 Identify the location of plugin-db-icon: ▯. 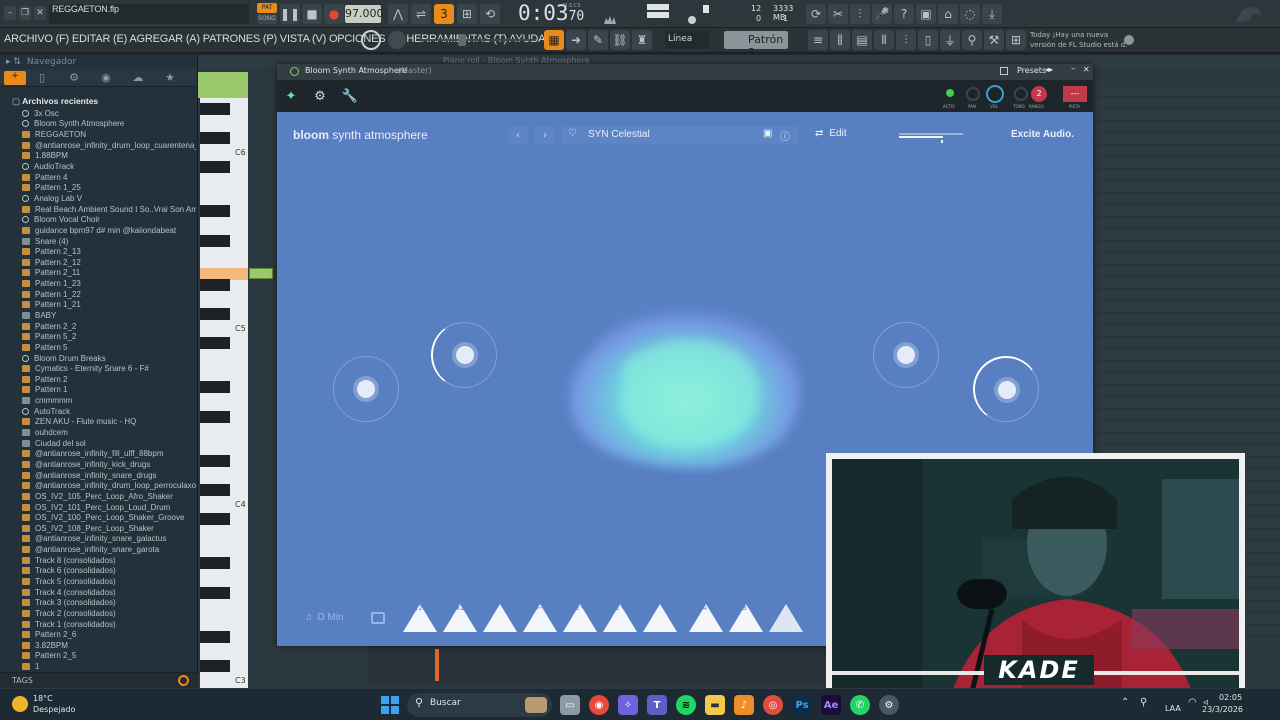
(928, 40).